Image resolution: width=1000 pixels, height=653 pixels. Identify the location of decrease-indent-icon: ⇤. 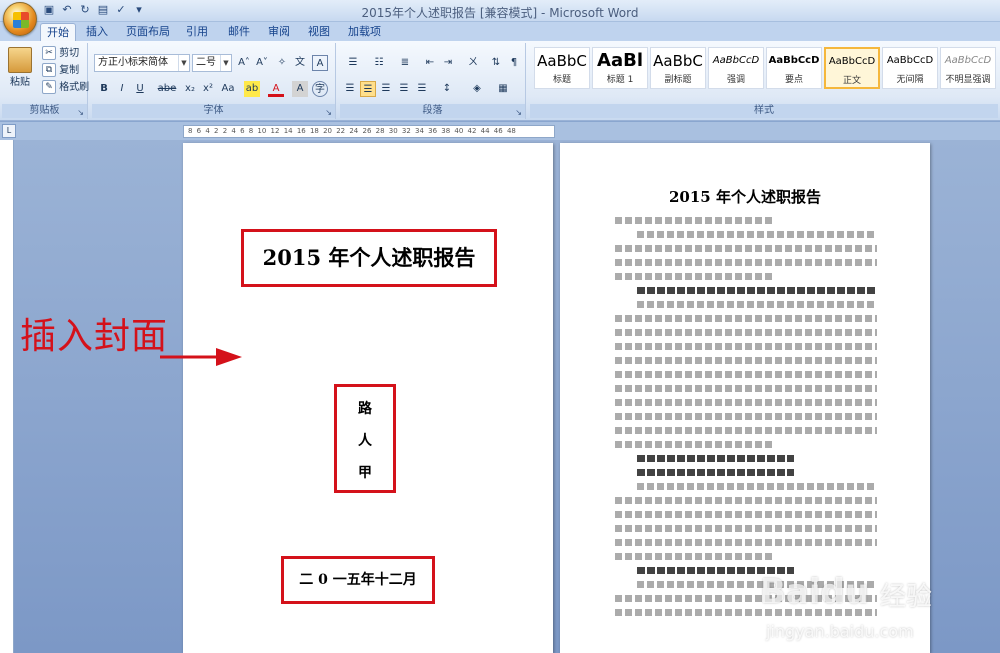
(430, 63).